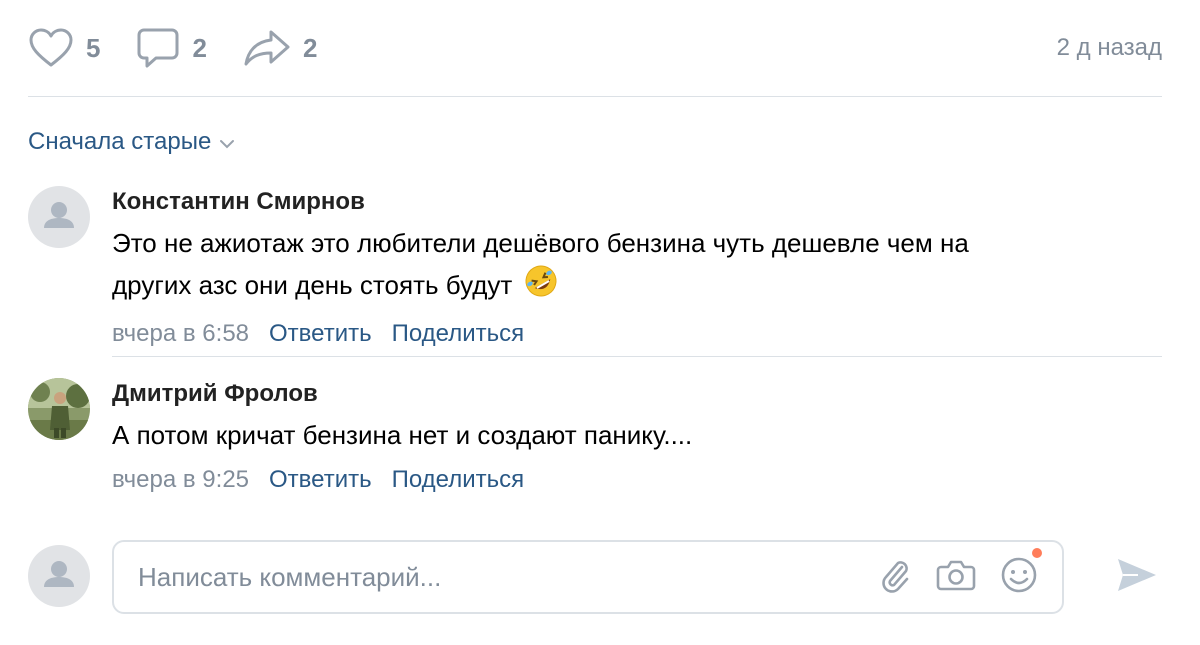  Describe the element at coordinates (51, 48) in the screenshot. I see `heart-icon` at that location.